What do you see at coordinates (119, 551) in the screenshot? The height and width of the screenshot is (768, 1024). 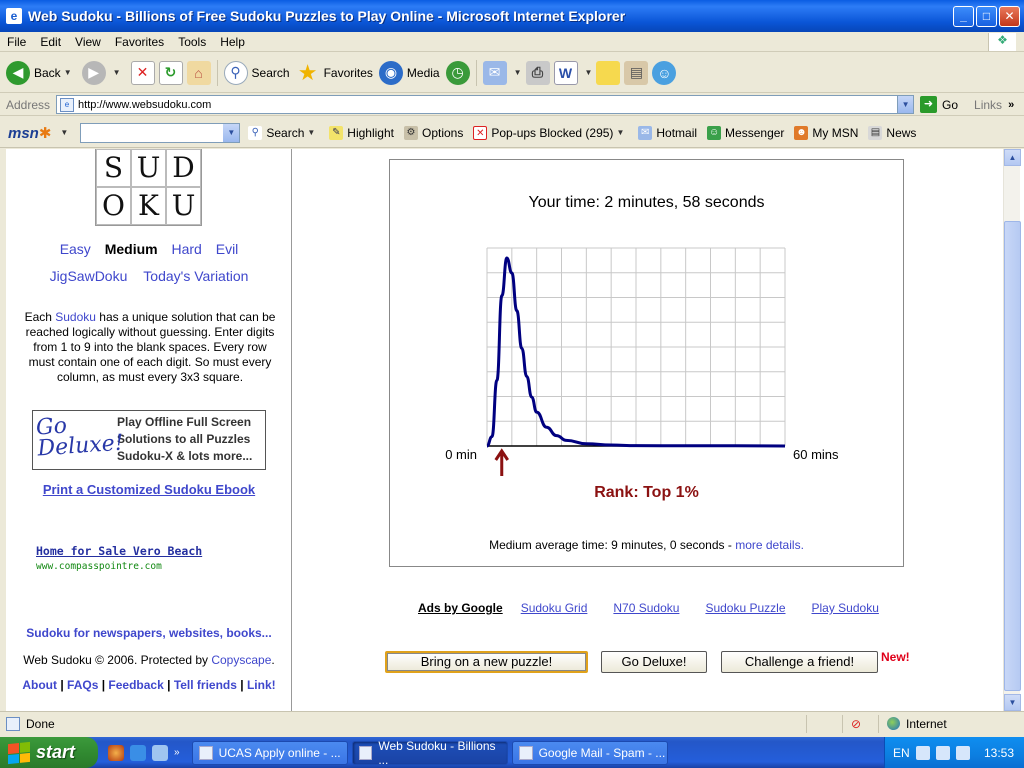 I see `ad-title-link: Home for Sale Vero Beach` at bounding box center [119, 551].